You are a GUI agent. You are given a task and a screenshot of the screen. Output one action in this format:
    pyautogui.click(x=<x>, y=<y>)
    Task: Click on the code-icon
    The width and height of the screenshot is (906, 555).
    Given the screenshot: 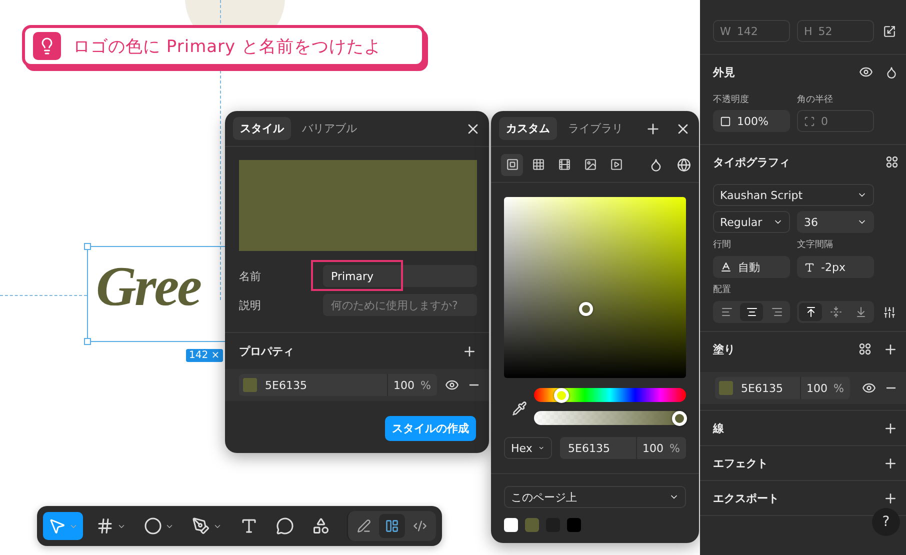 What is the action you would take?
    pyautogui.click(x=420, y=526)
    